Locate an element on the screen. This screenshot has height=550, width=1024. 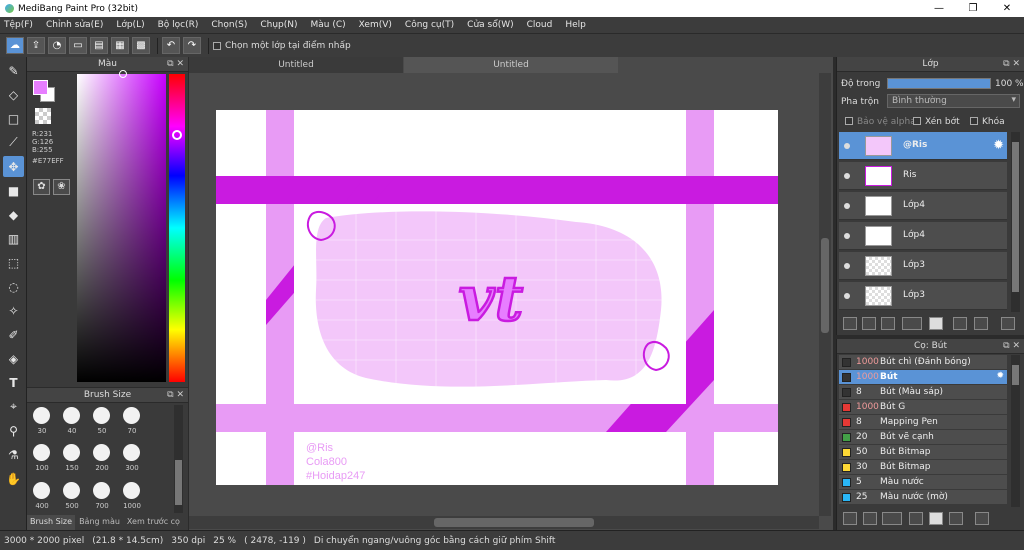
gradient-tool-icon: ▥ is located at coordinates (13, 238).